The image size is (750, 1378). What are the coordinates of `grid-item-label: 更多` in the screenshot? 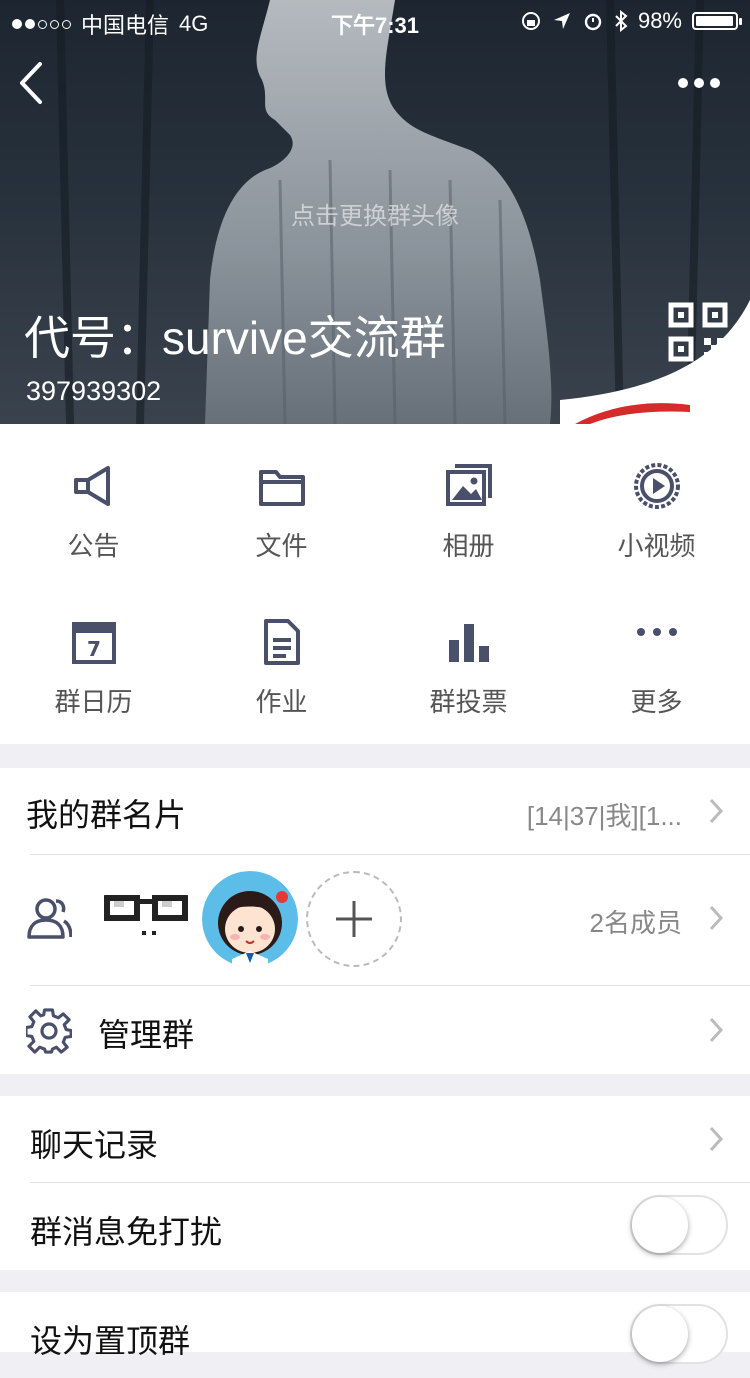 It's located at (656, 702).